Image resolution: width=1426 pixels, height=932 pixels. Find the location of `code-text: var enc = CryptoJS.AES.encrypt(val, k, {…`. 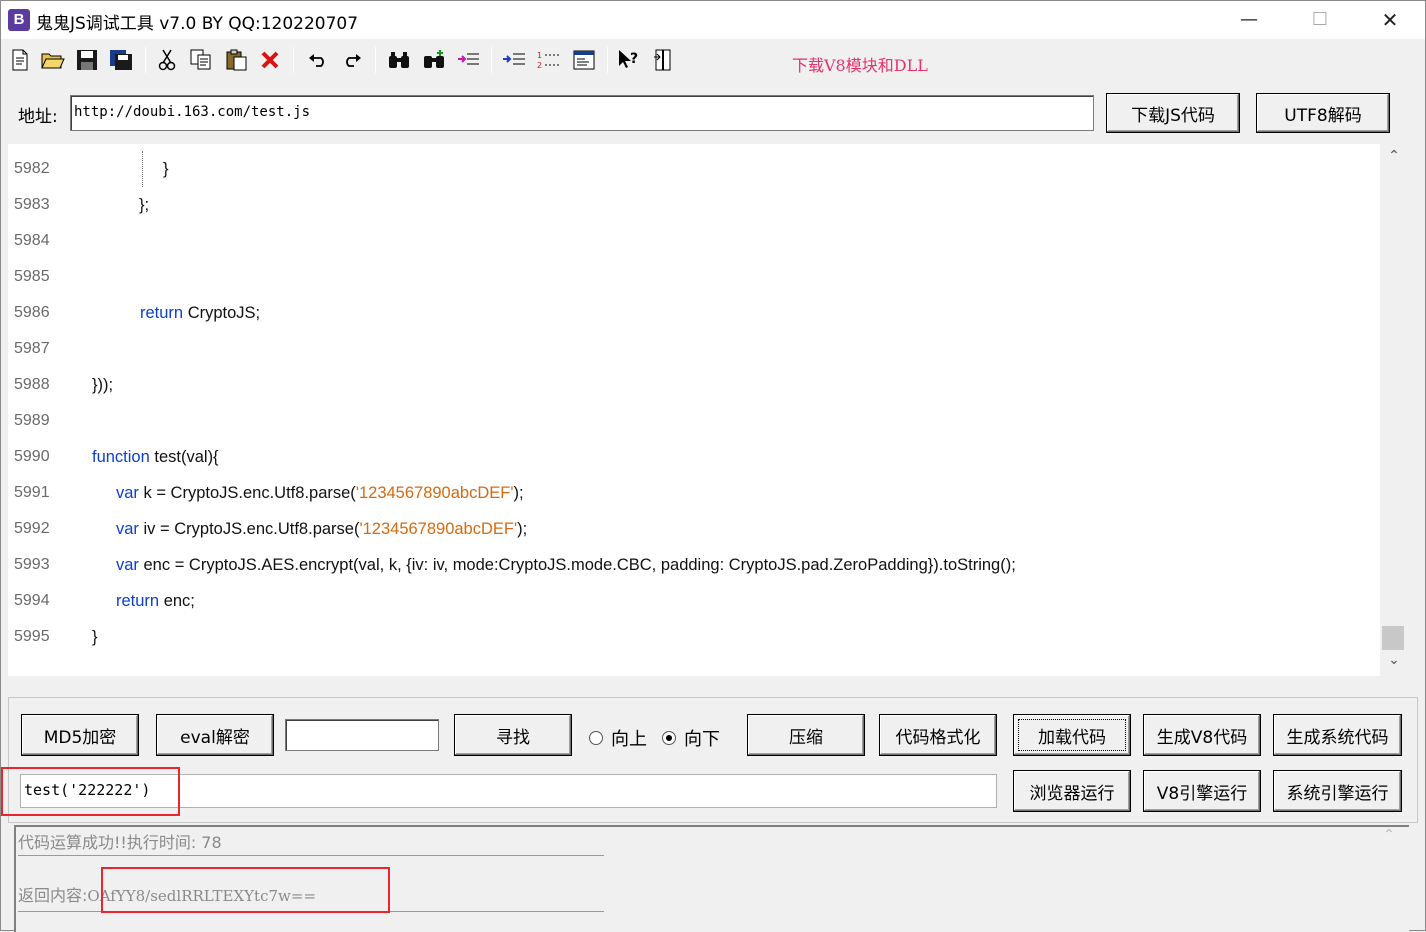

code-text: var enc = CryptoJS.AES.encrypt(val, k, {… is located at coordinates (566, 565).